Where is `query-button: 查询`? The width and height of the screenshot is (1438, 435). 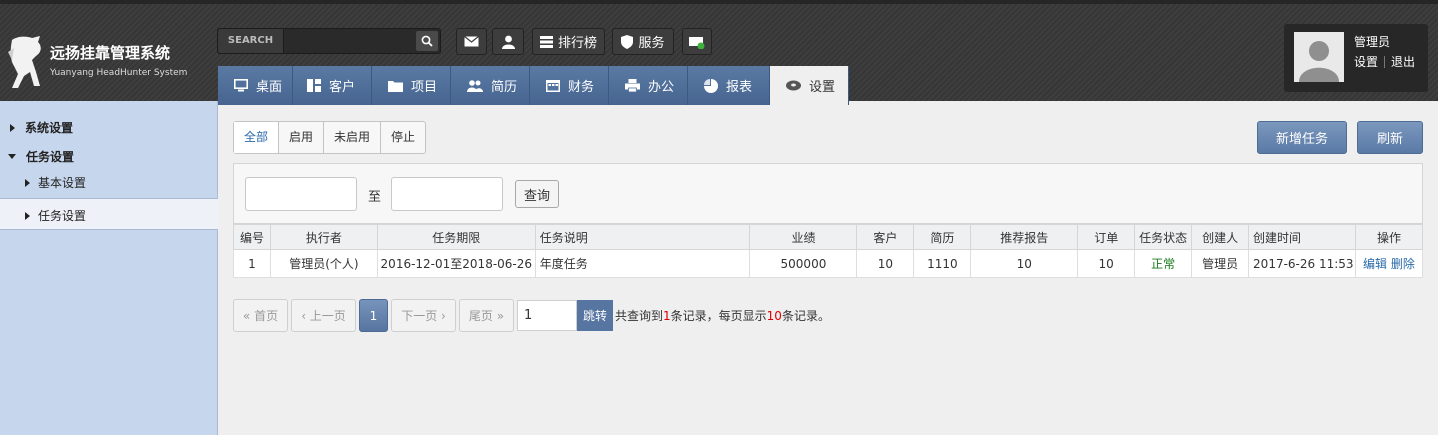
query-button: 查询 is located at coordinates (537, 194).